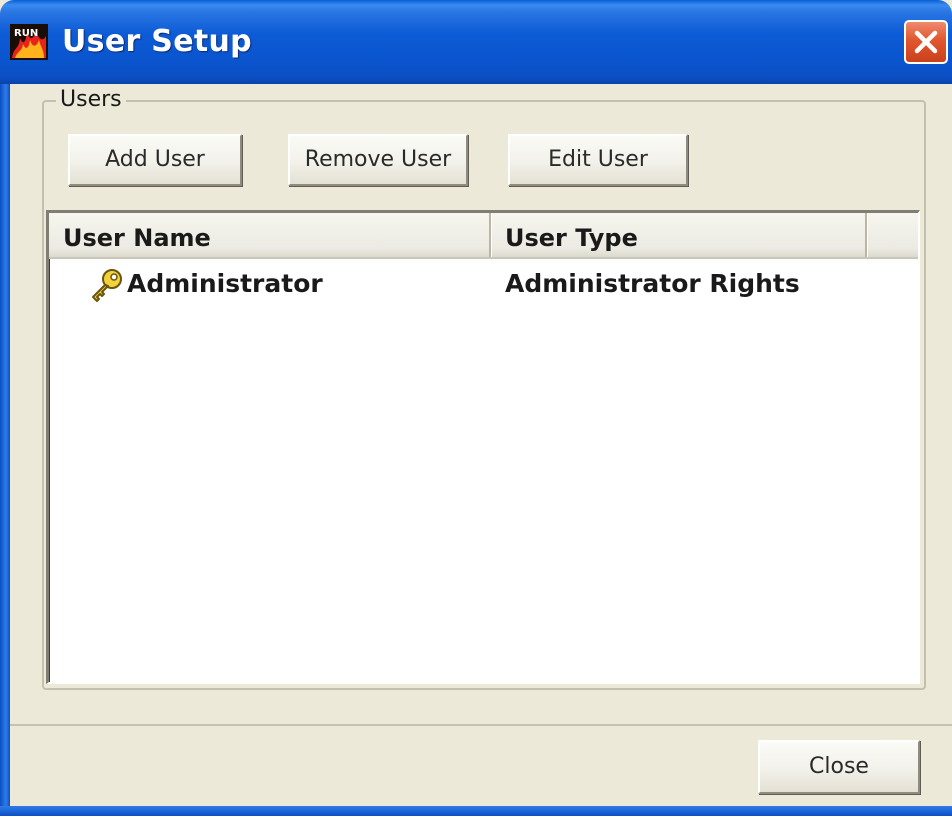  What do you see at coordinates (157, 41) in the screenshot?
I see `window-title: User Setup` at bounding box center [157, 41].